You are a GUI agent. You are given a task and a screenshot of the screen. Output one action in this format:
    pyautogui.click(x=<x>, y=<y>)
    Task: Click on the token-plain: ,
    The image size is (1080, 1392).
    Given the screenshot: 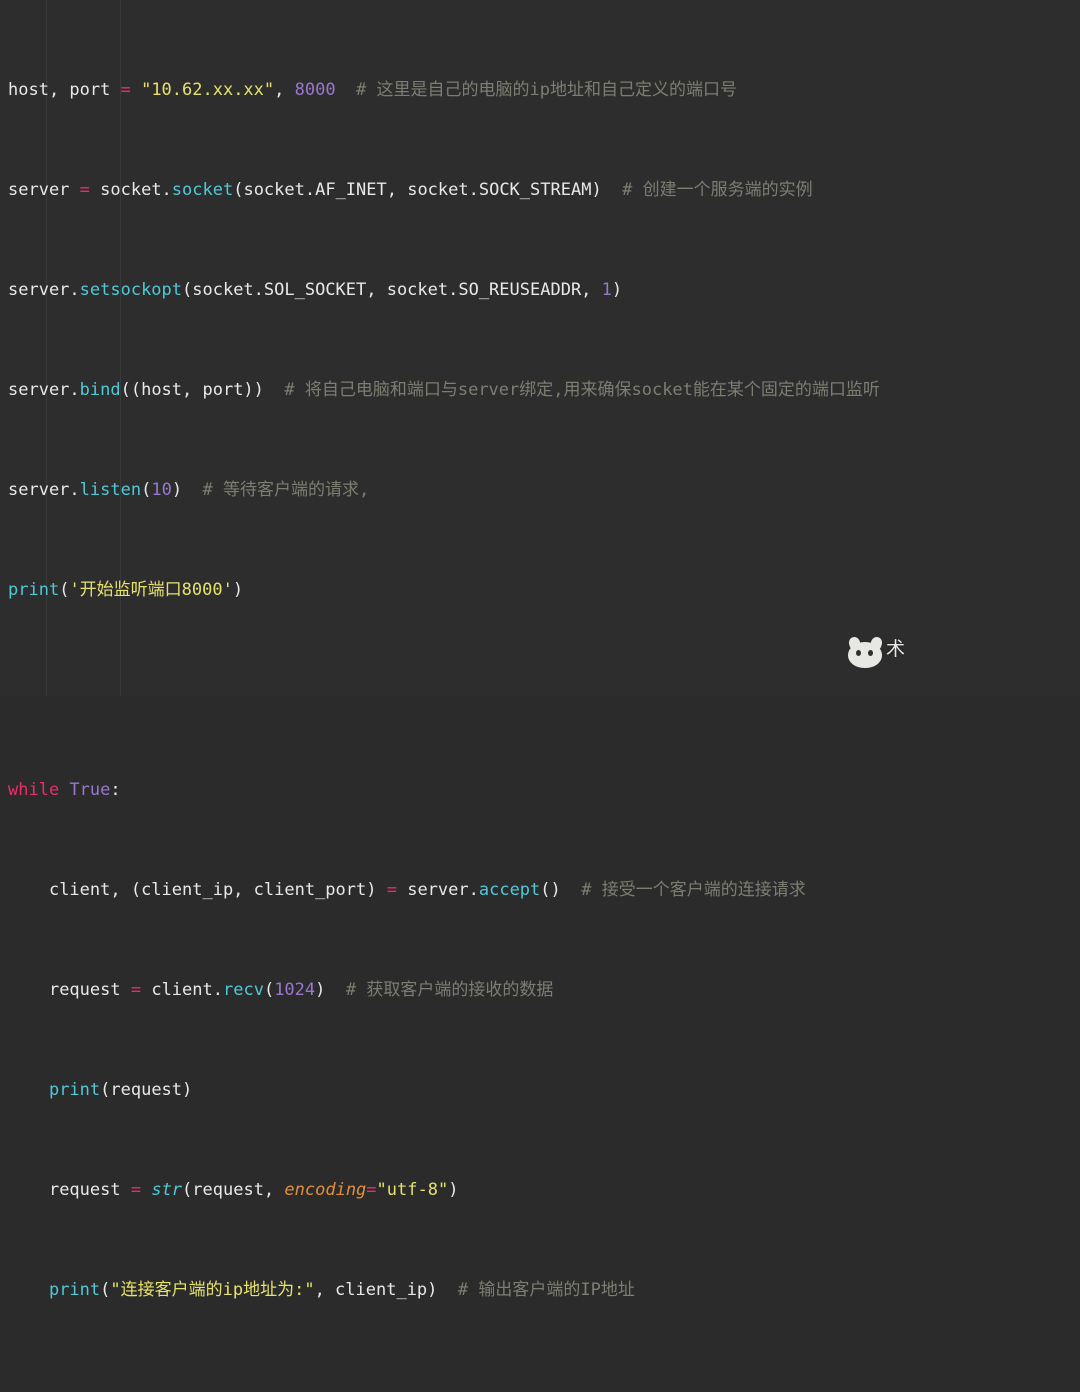 What is the action you would take?
    pyautogui.click(x=284, y=90)
    